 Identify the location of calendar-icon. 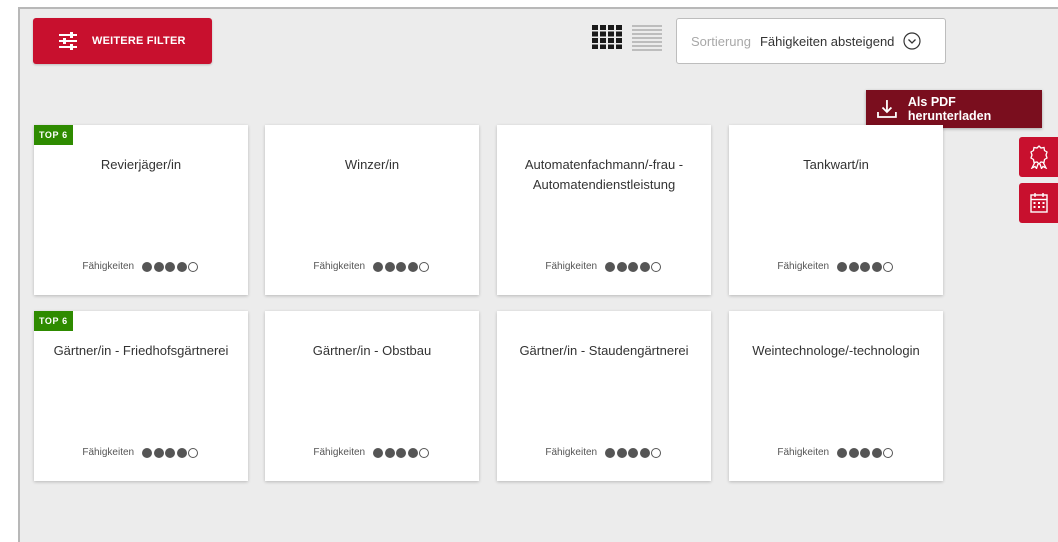
(1038, 203).